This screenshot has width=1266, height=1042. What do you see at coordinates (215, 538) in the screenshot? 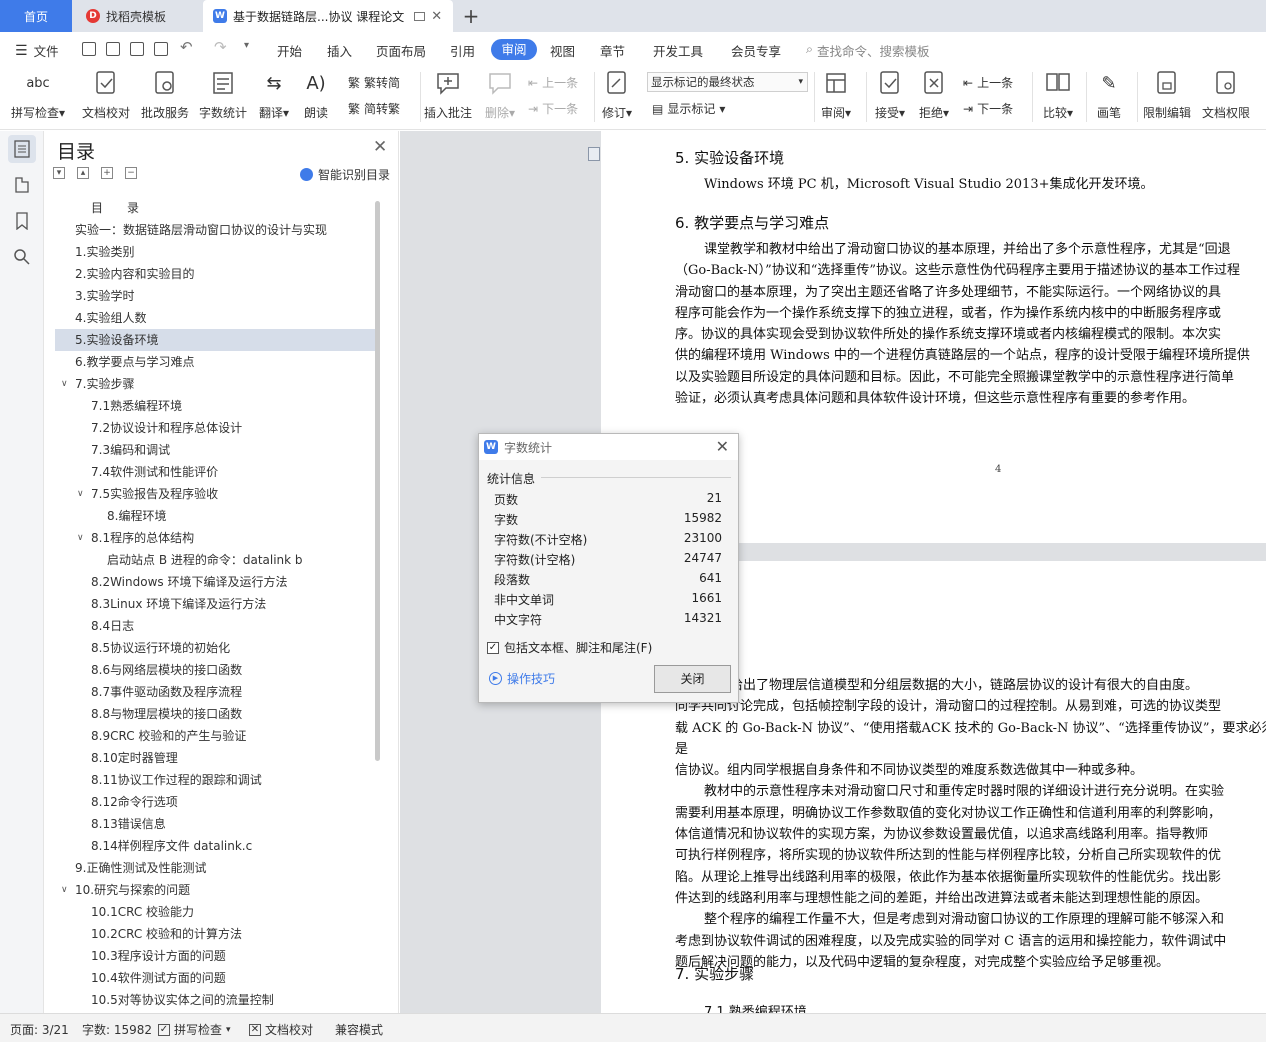
I see `toc-item: ∨ 8.1程序的总体结构` at bounding box center [215, 538].